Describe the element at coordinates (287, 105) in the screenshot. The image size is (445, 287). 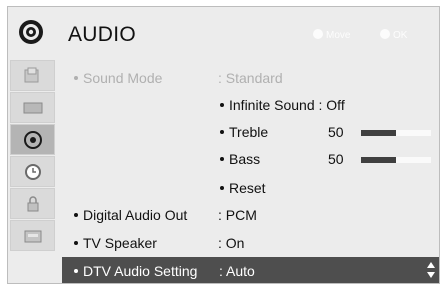
I see `infinite-sound-label: Infinite Sound : Off` at that location.